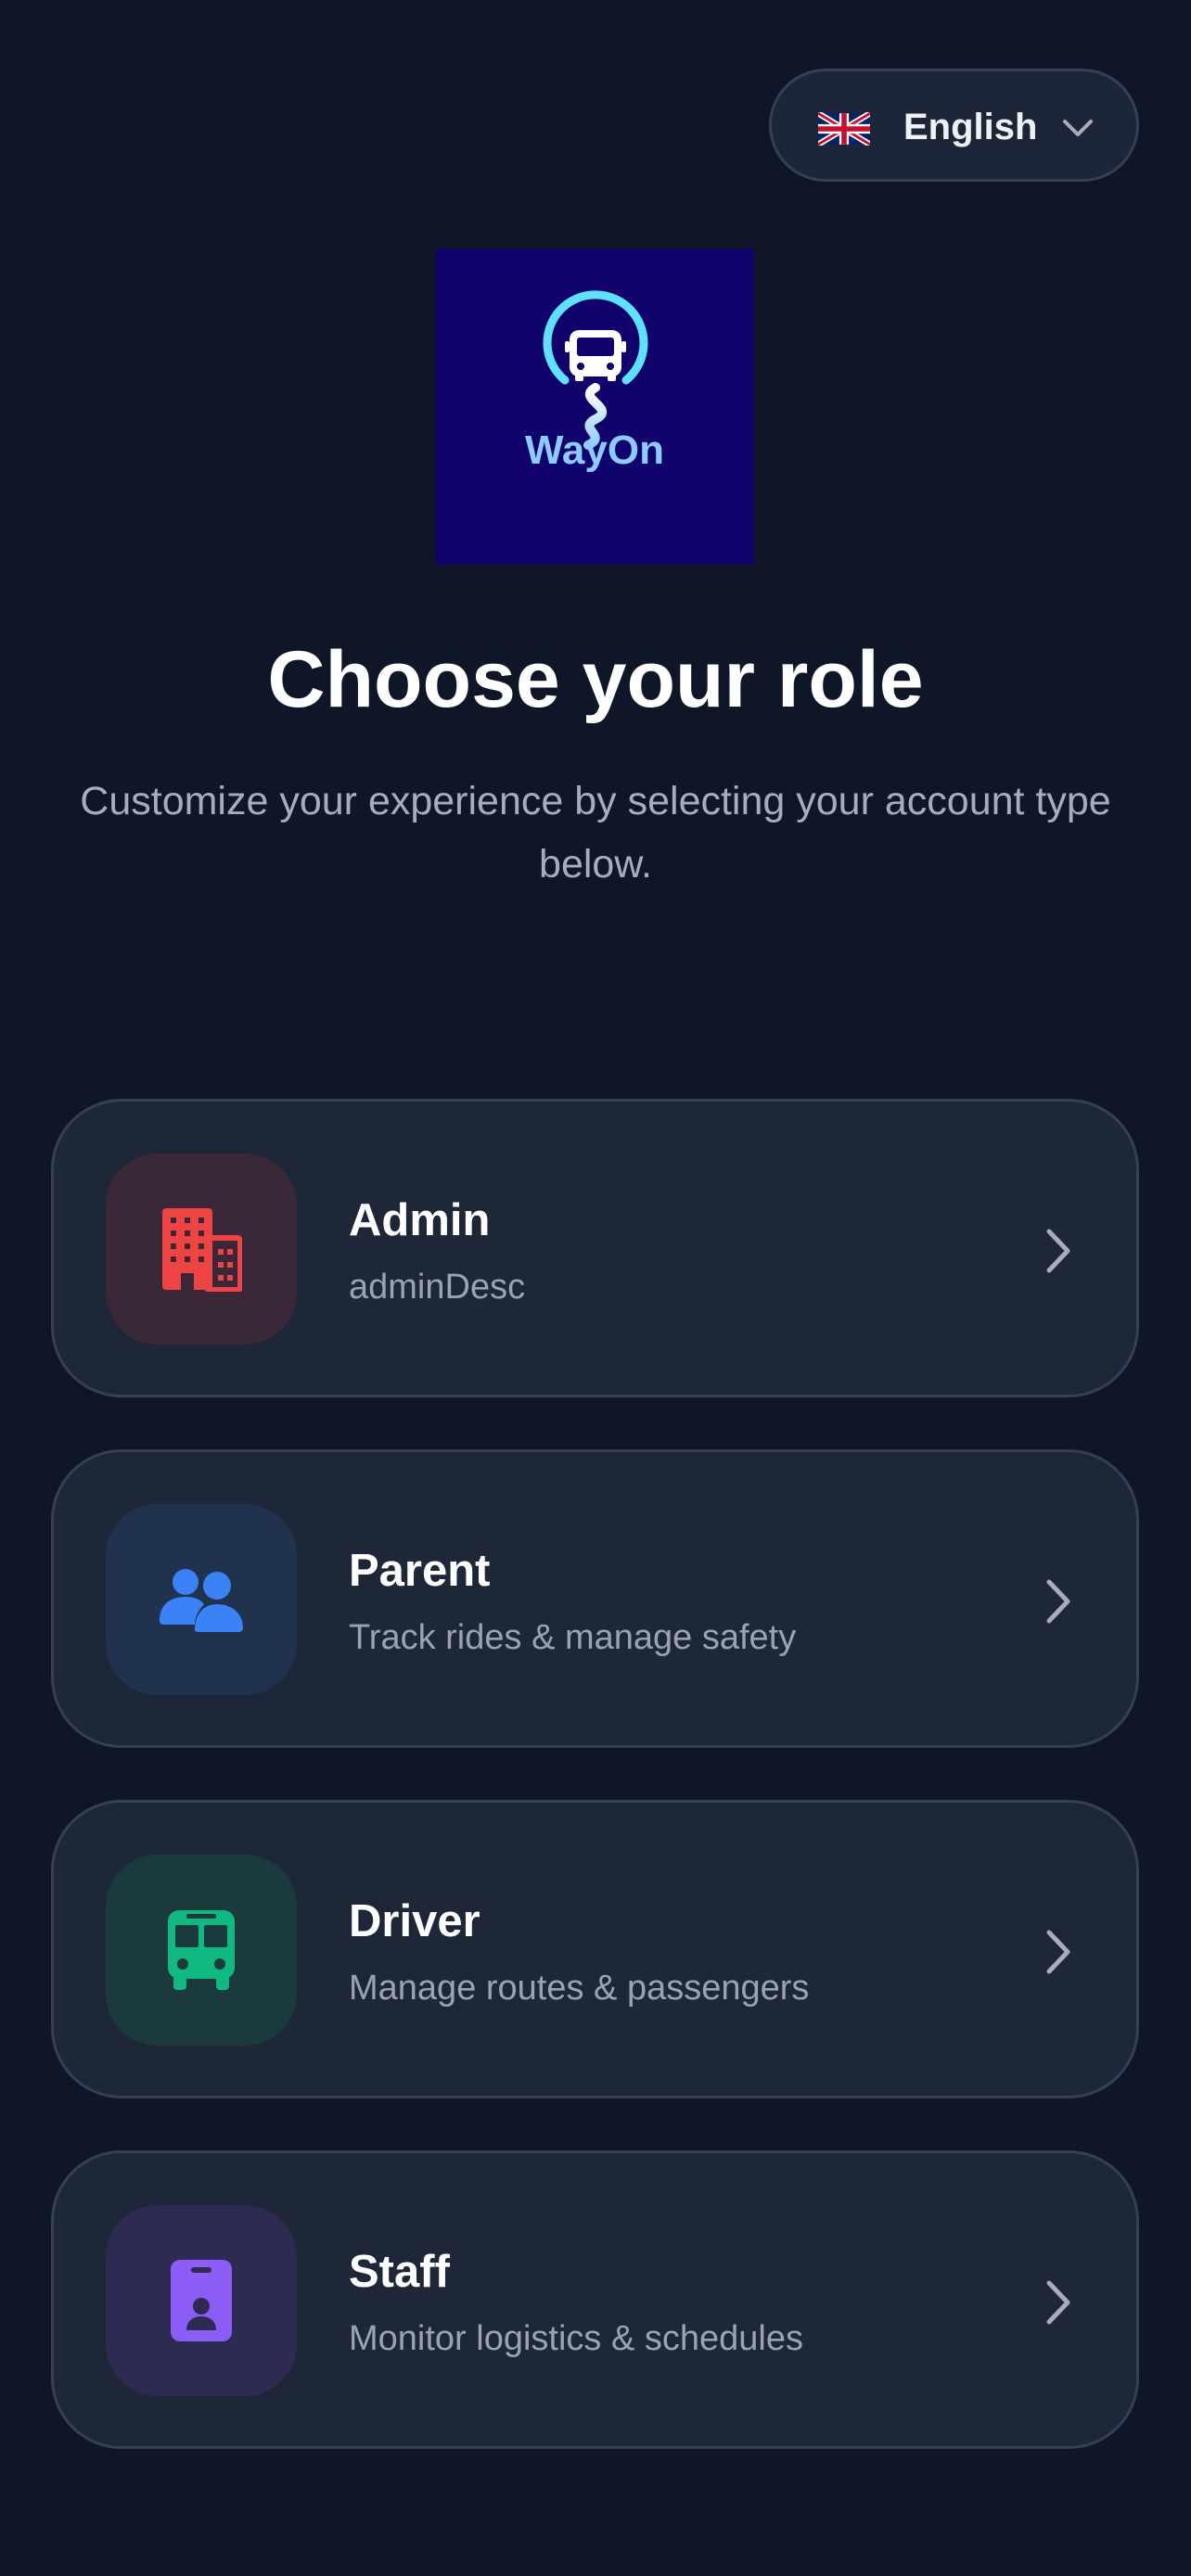 The height and width of the screenshot is (2576, 1191). What do you see at coordinates (594, 450) in the screenshot?
I see `logo-wordmark: WayOn` at bounding box center [594, 450].